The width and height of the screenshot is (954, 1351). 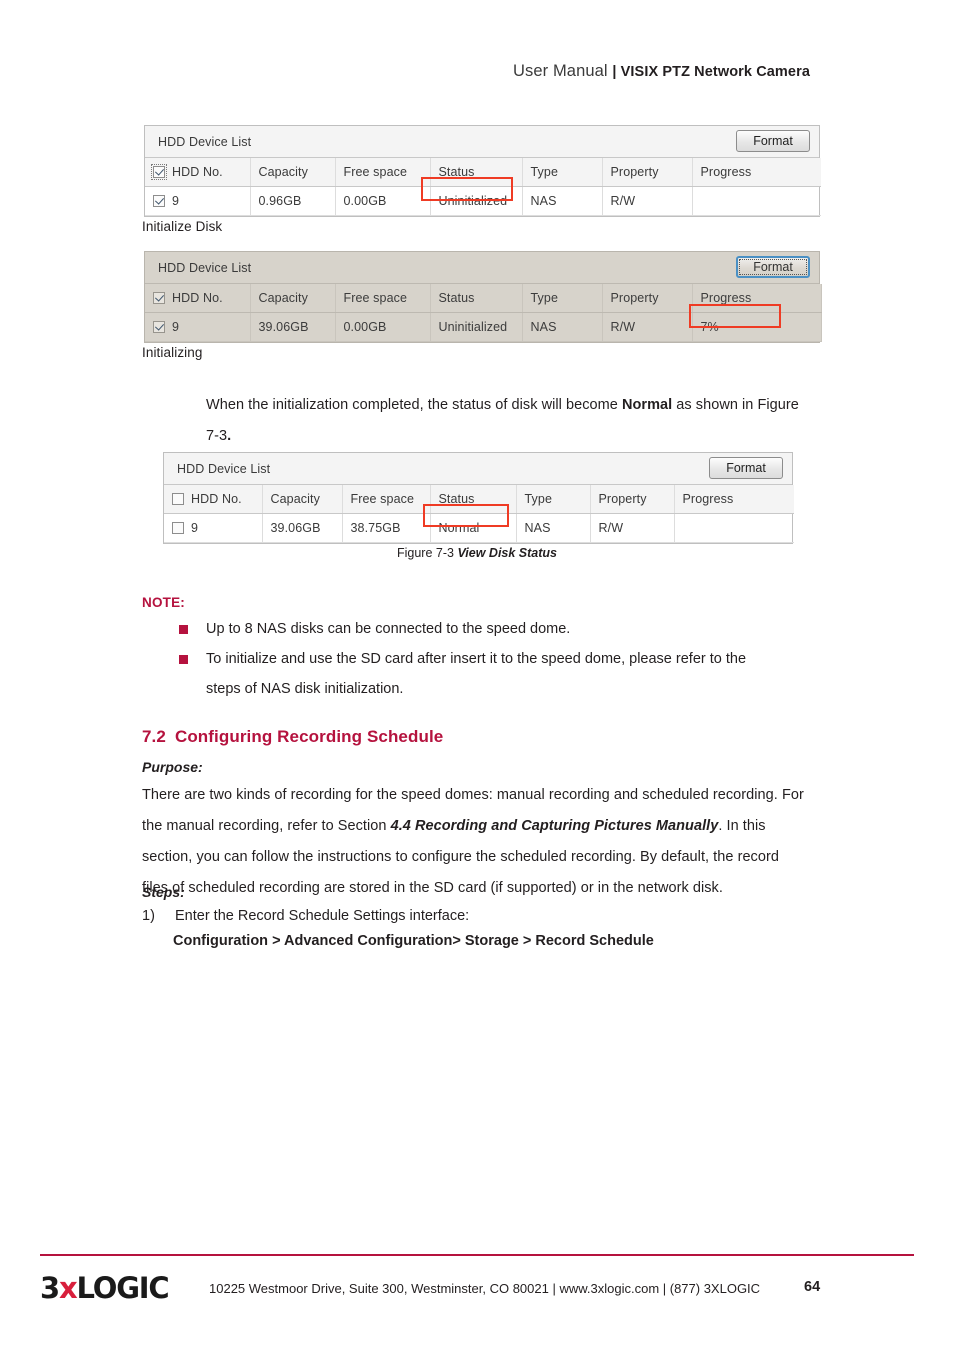 I want to click on column-header-free-space-3: Free space, so click(x=386, y=499).